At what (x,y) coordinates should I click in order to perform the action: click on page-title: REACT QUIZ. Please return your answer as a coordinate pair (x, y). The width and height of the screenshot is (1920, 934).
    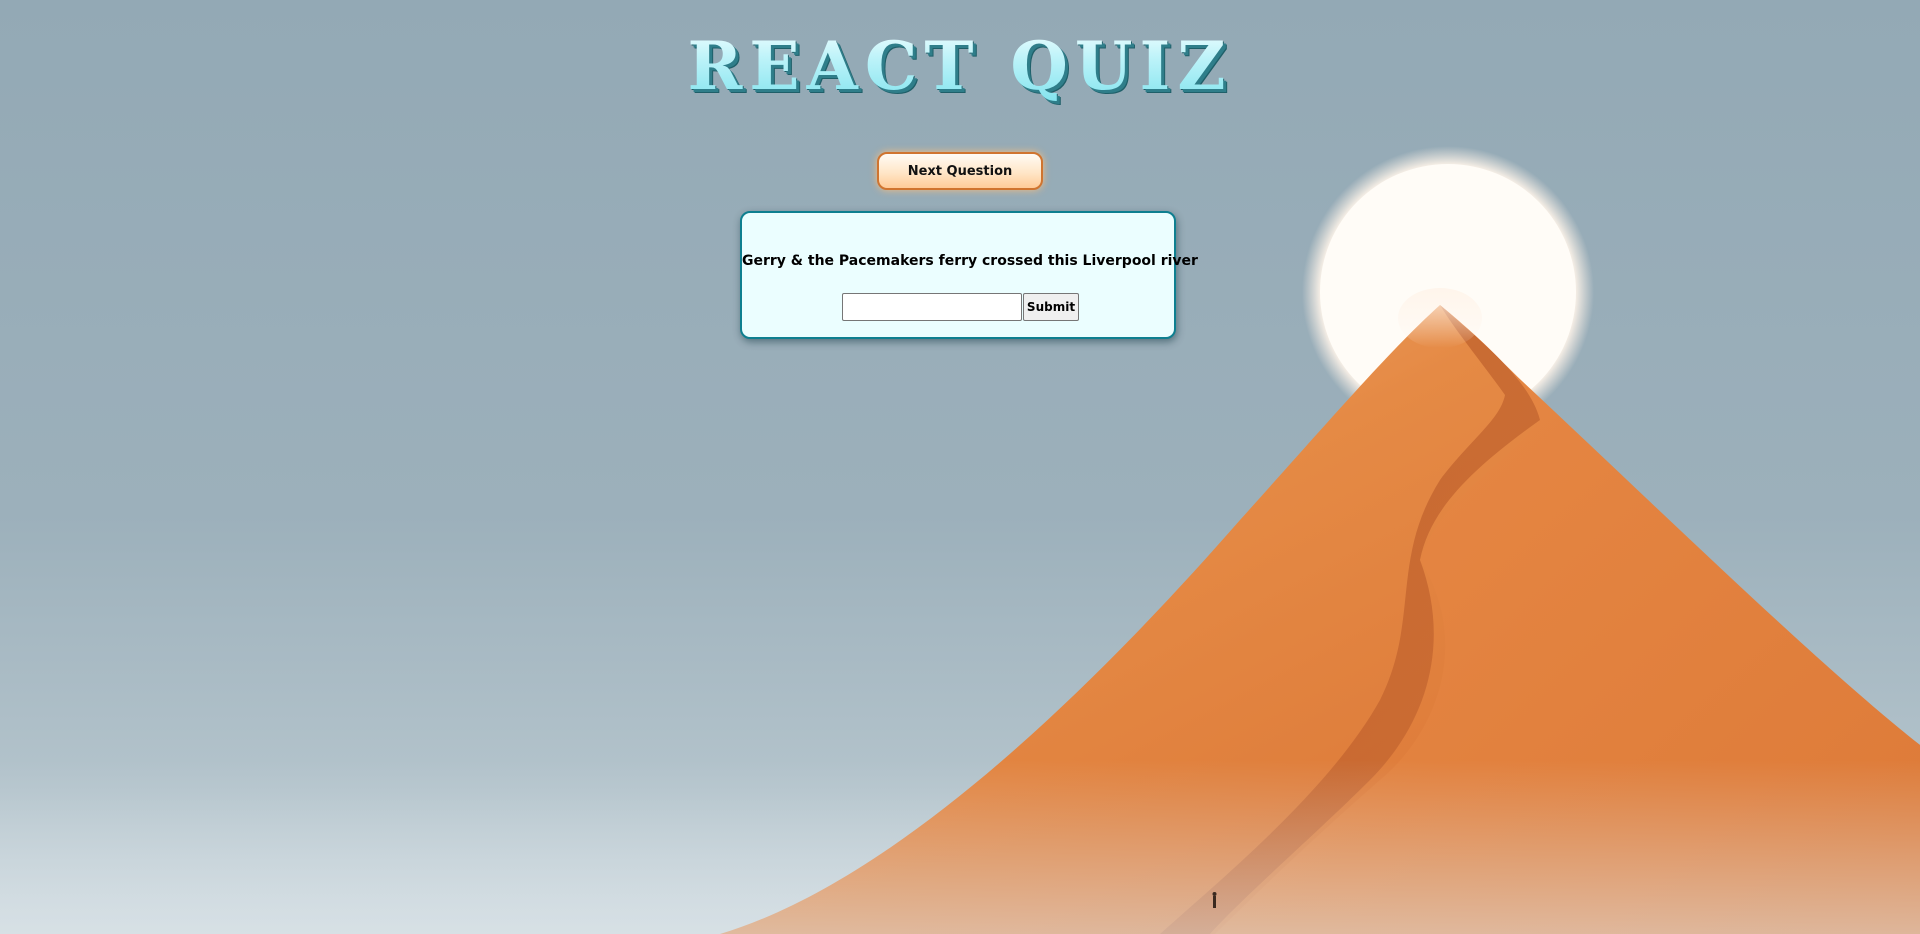
    Looking at the image, I should click on (960, 66).